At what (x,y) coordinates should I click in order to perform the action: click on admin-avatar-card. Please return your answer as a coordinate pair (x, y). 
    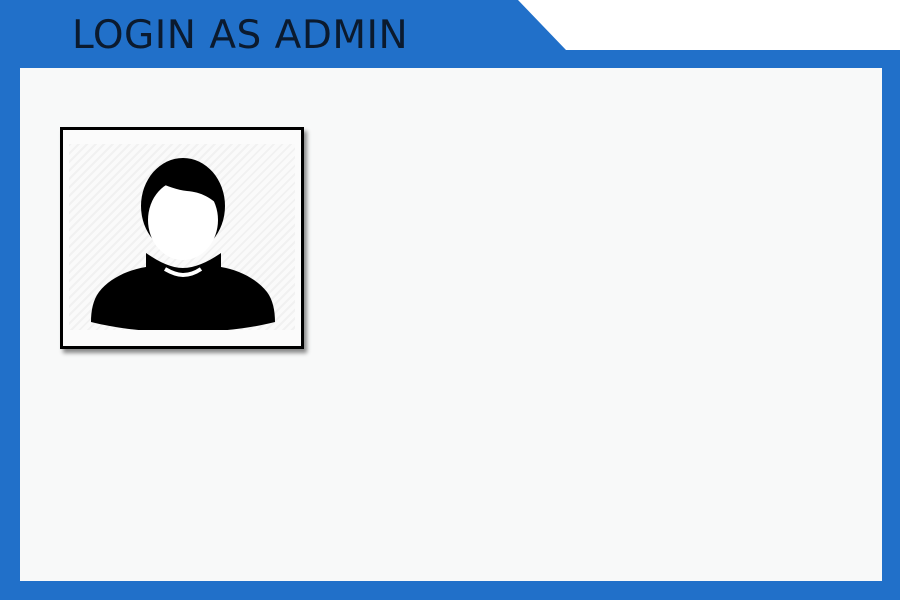
    Looking at the image, I should click on (182, 238).